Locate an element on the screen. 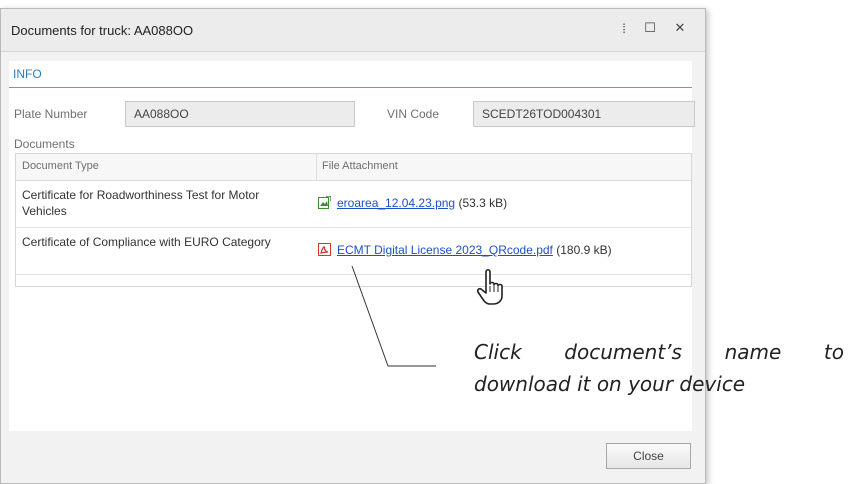  callout-line-1: Click document’s name to is located at coordinates (659, 352).